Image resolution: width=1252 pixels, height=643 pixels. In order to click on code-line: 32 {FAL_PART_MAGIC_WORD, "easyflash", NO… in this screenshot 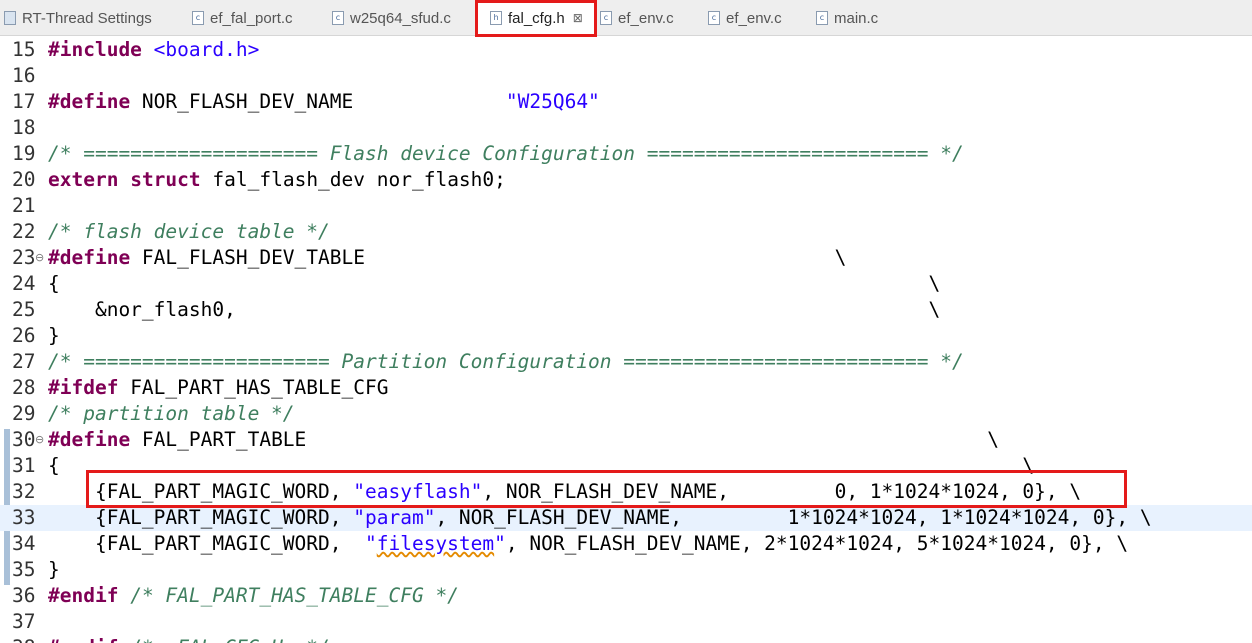, I will do `click(626, 492)`.